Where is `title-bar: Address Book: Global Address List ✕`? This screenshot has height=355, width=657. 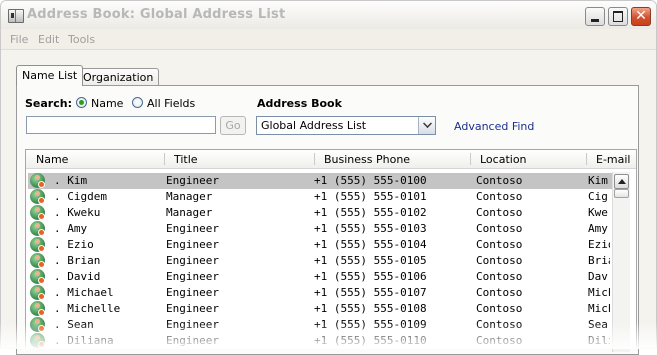
title-bar: Address Book: Global Address List ✕ is located at coordinates (328, 15).